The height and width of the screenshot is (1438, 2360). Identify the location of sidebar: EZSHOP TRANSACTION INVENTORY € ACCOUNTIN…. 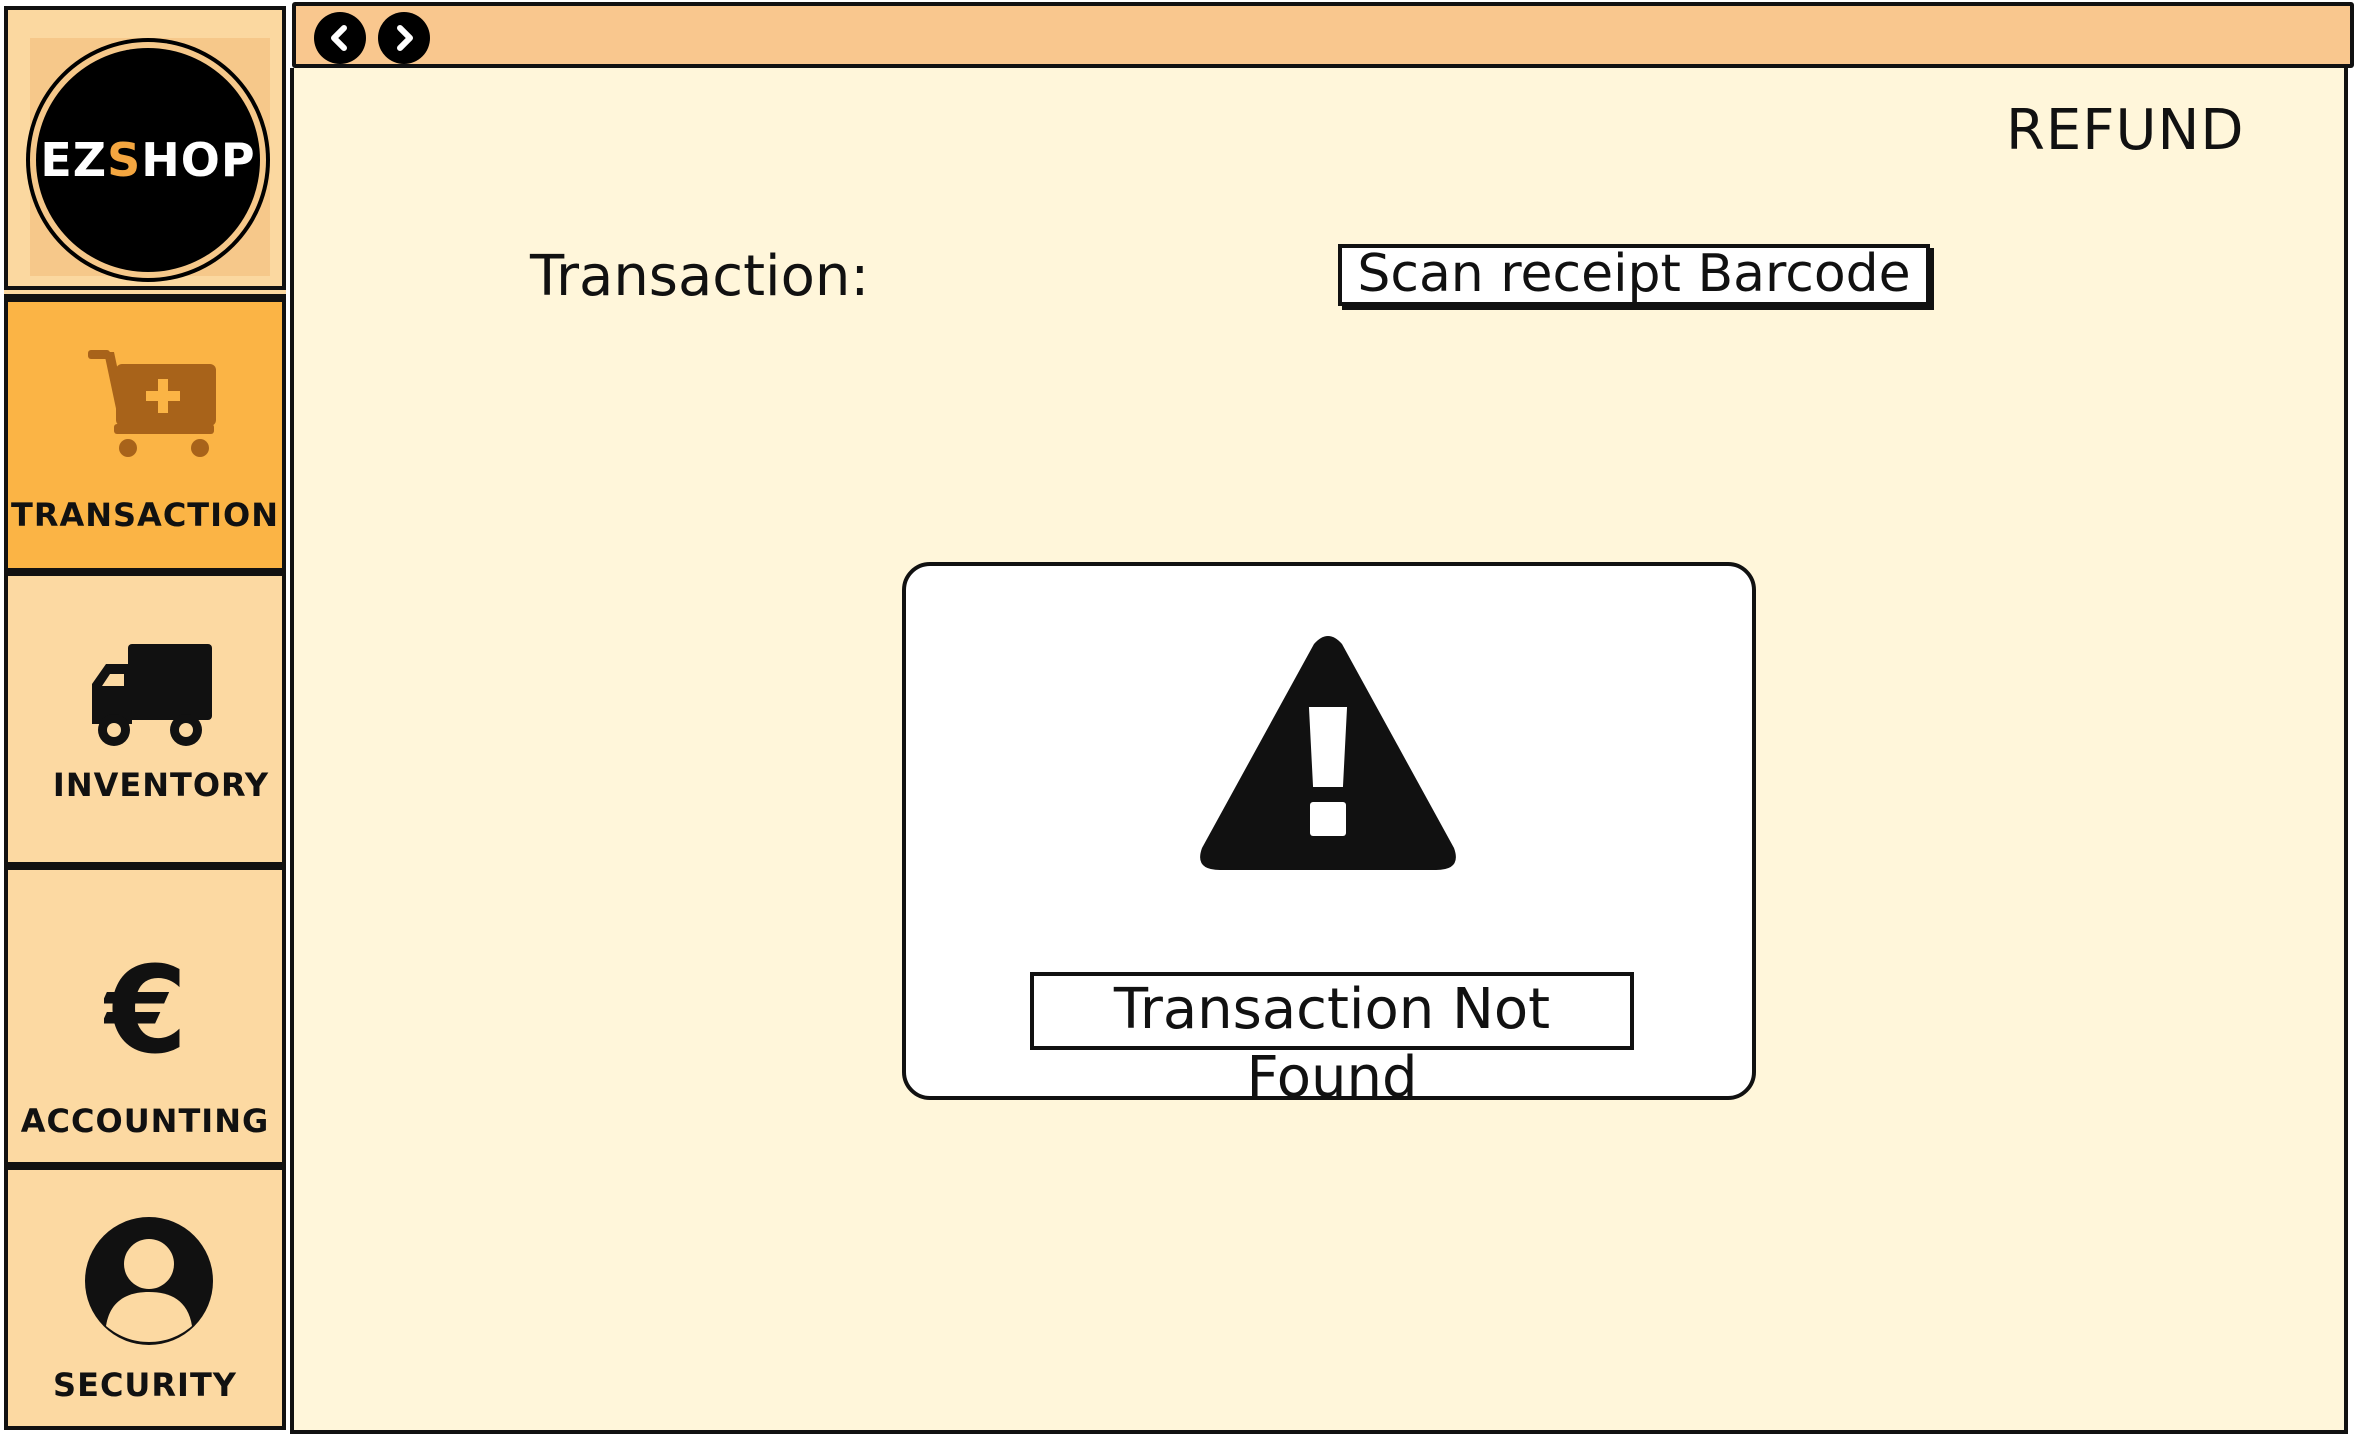
(147, 718).